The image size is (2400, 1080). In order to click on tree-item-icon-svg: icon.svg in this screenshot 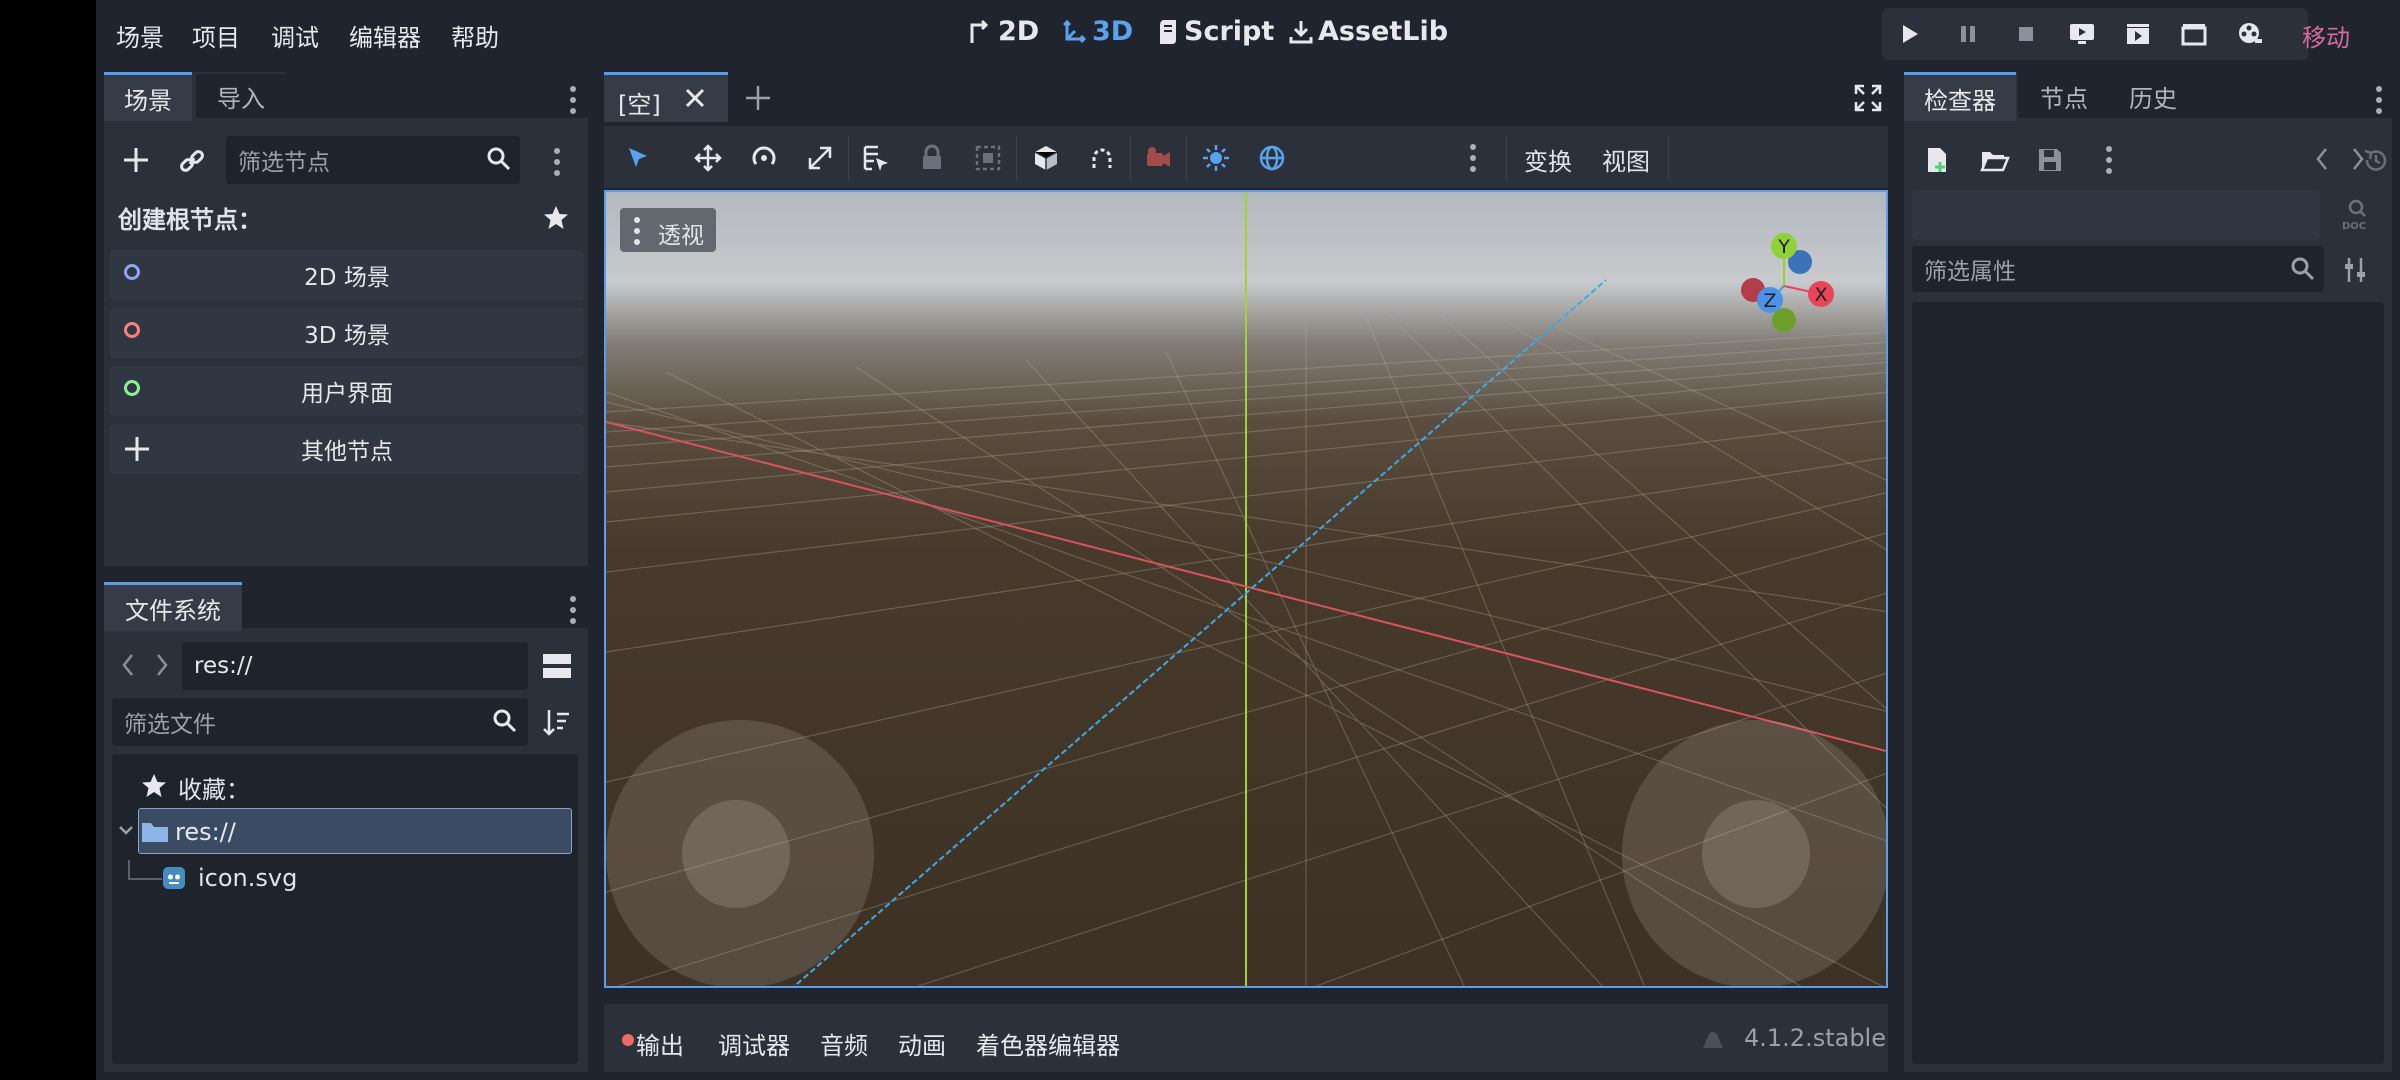, I will do `click(247, 878)`.